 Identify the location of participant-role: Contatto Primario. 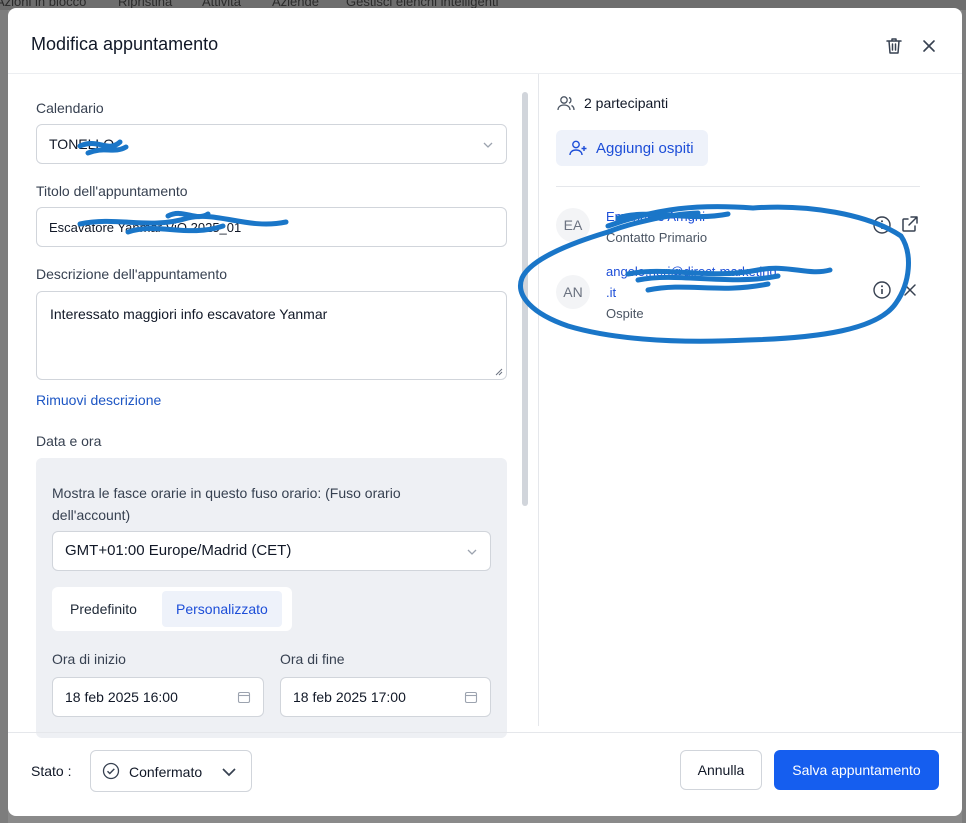
(657, 237).